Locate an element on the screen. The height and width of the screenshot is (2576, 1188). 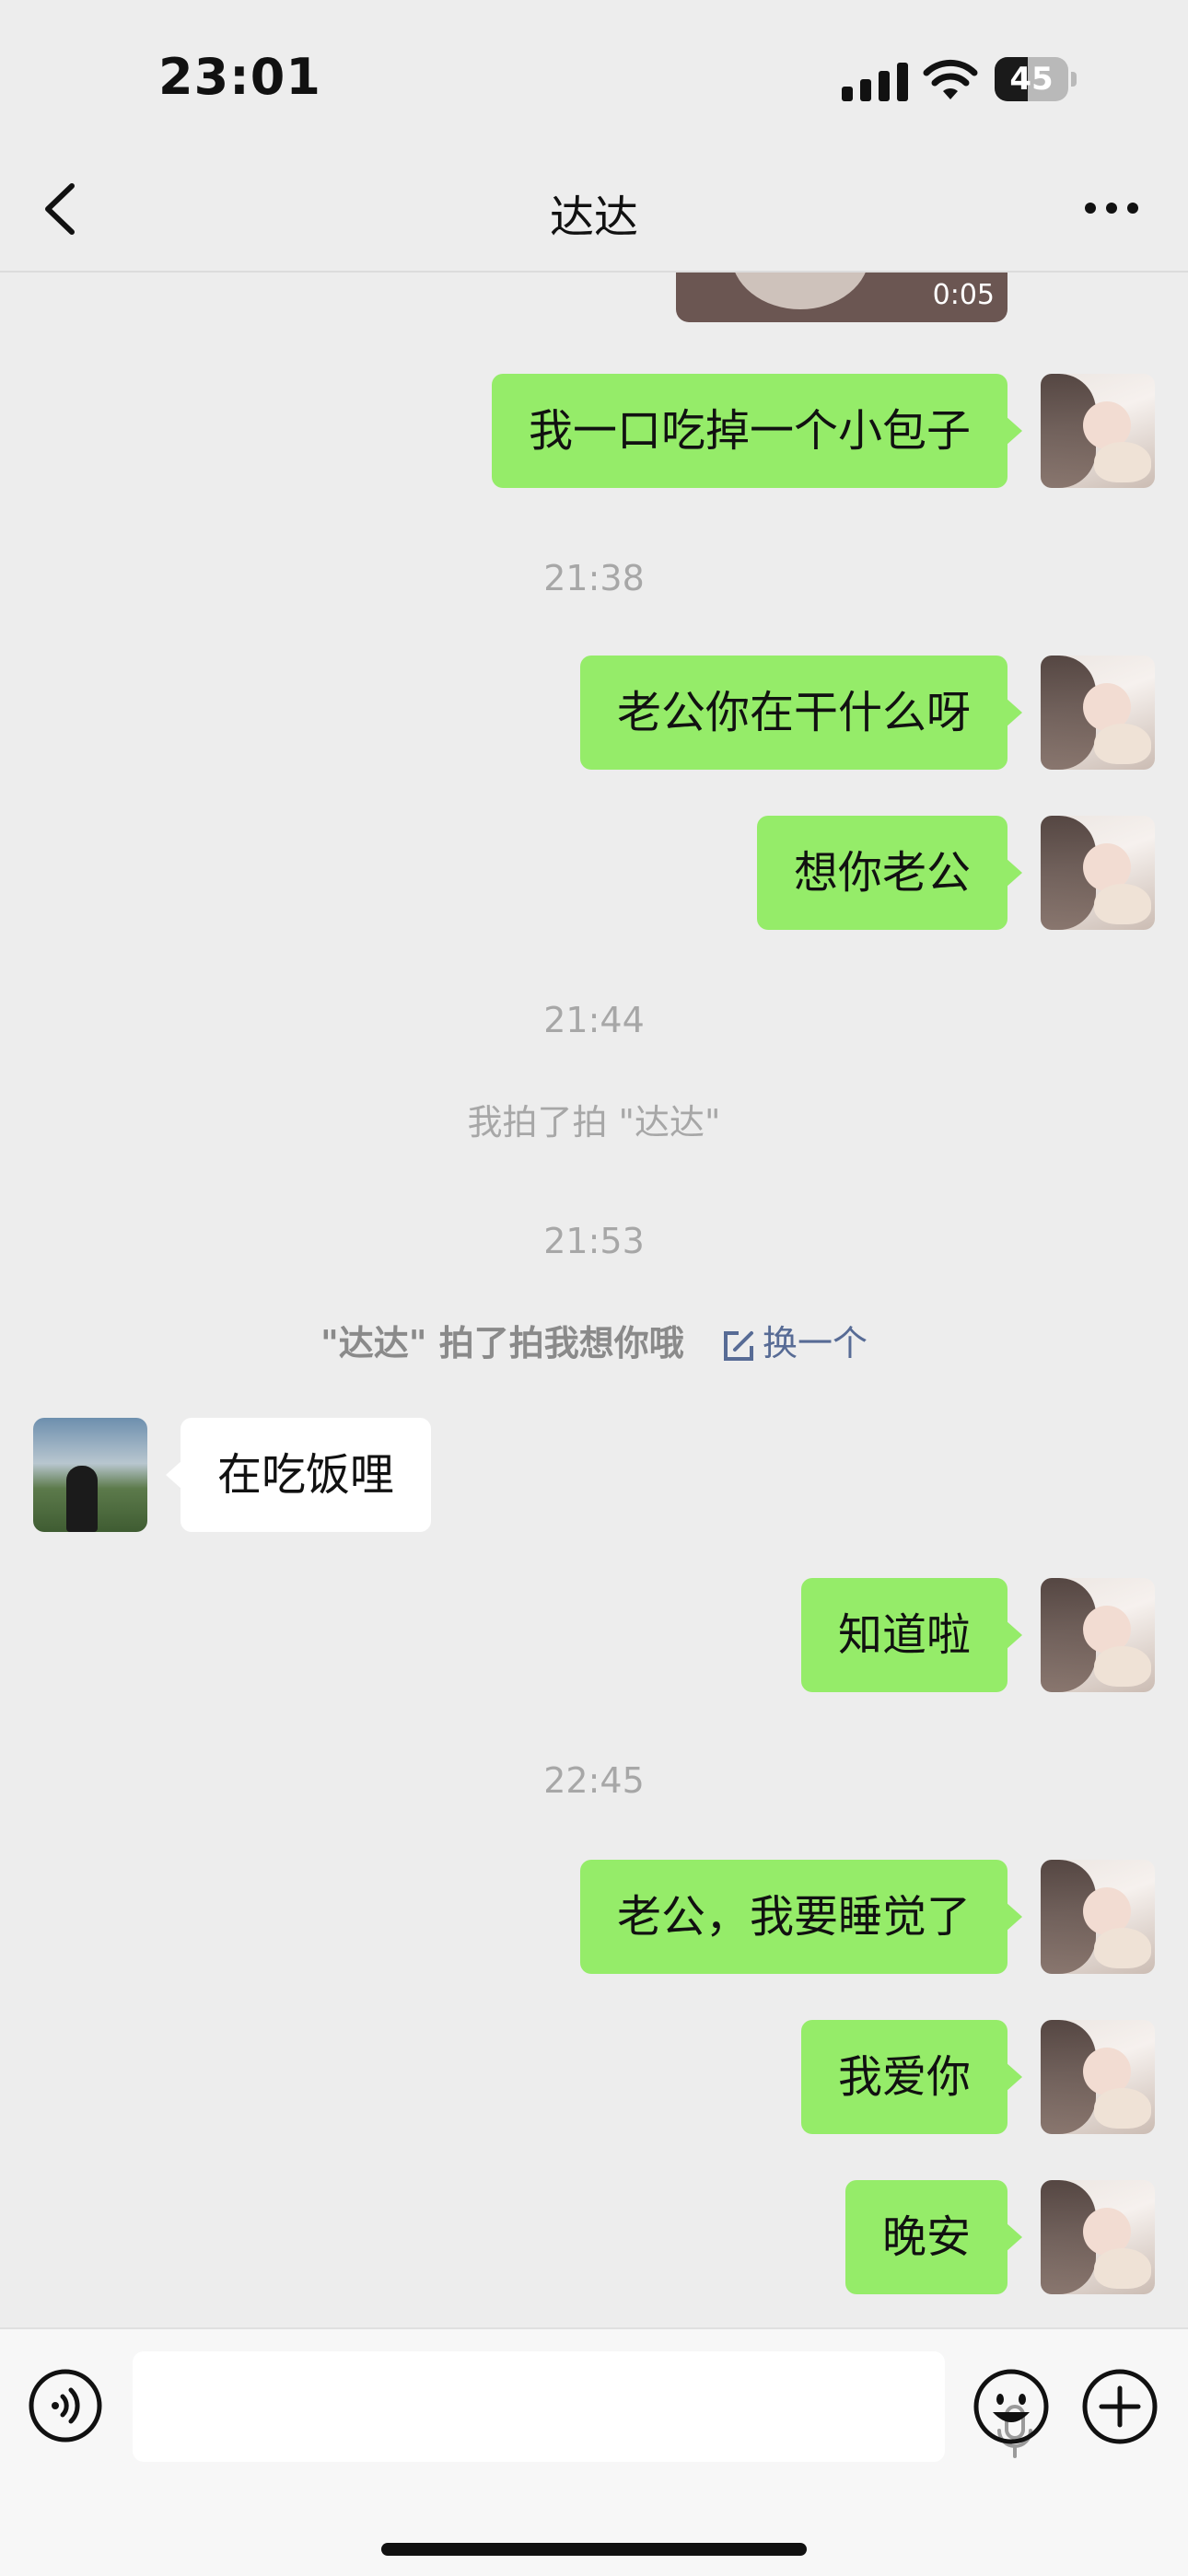
message-row: 在吃饭哩 is located at coordinates (594, 1475).